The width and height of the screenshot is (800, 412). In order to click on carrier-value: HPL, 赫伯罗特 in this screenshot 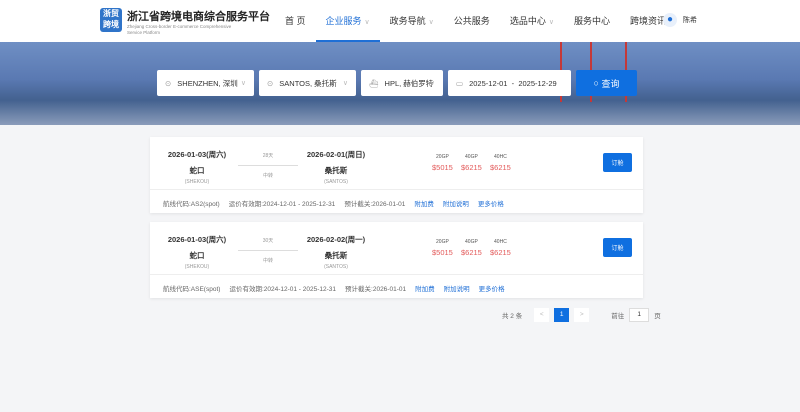, I will do `click(409, 83)`.